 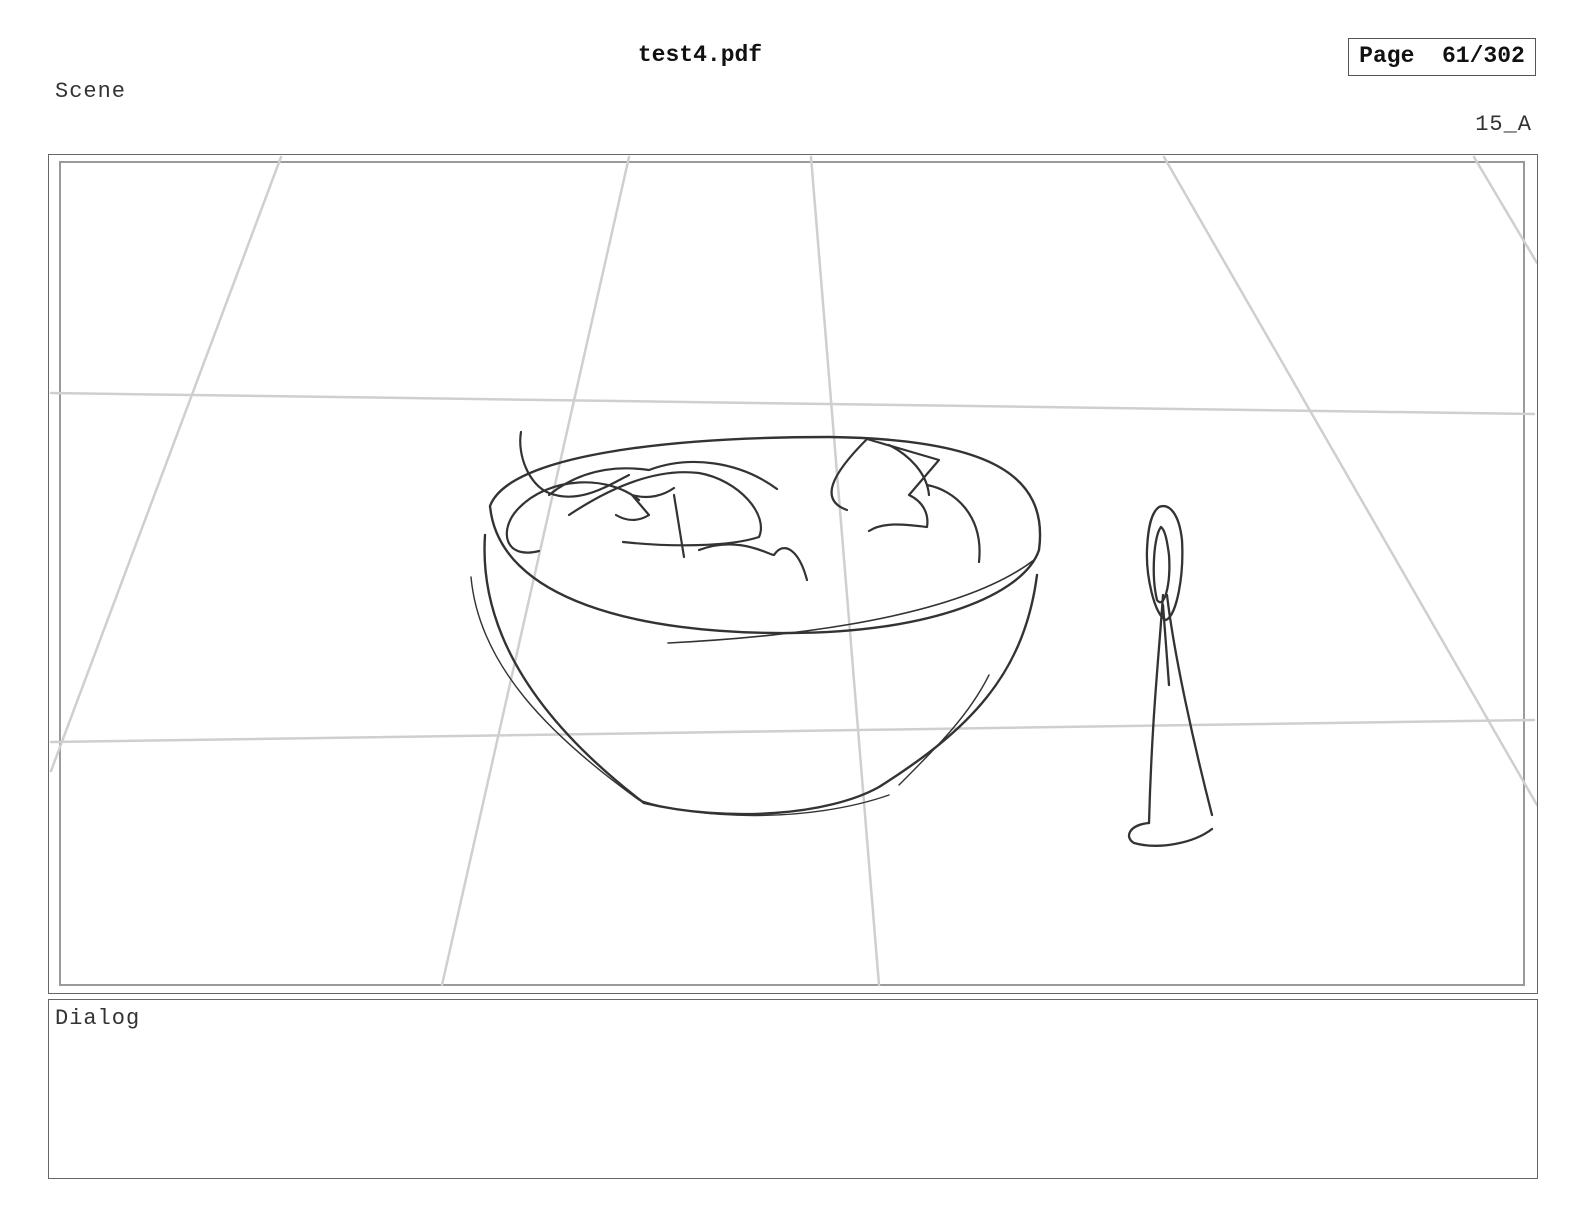 What do you see at coordinates (1387, 56) in the screenshot?
I see `page-label: Page` at bounding box center [1387, 56].